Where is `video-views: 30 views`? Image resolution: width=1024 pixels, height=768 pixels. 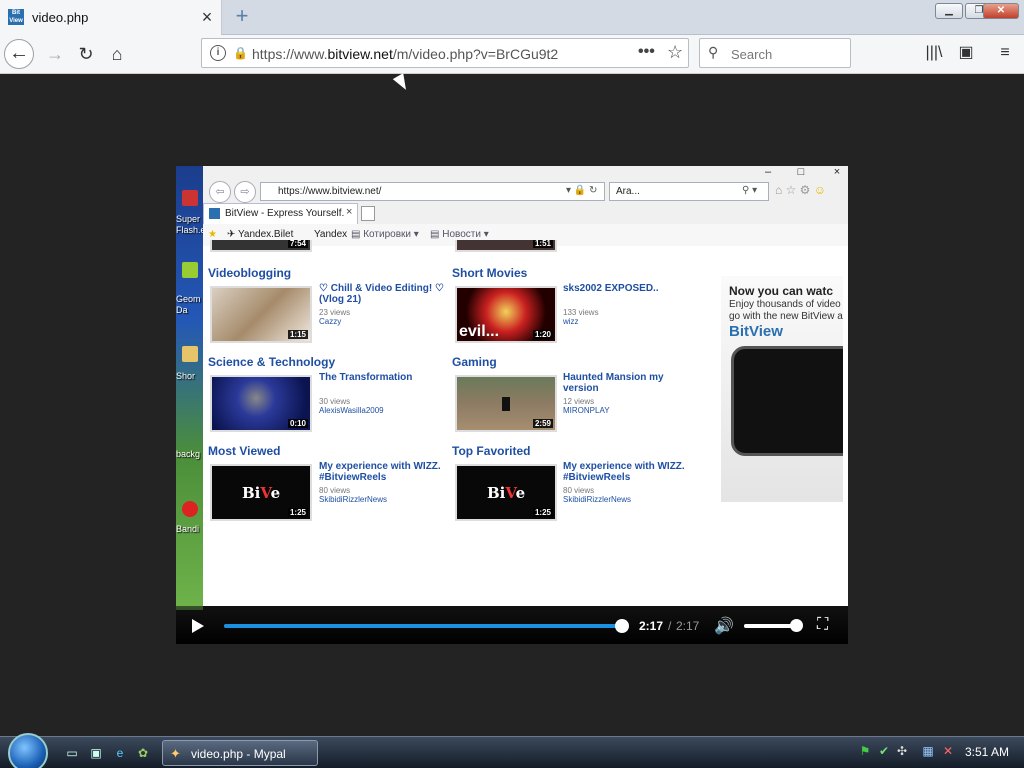 video-views: 30 views is located at coordinates (335, 401).